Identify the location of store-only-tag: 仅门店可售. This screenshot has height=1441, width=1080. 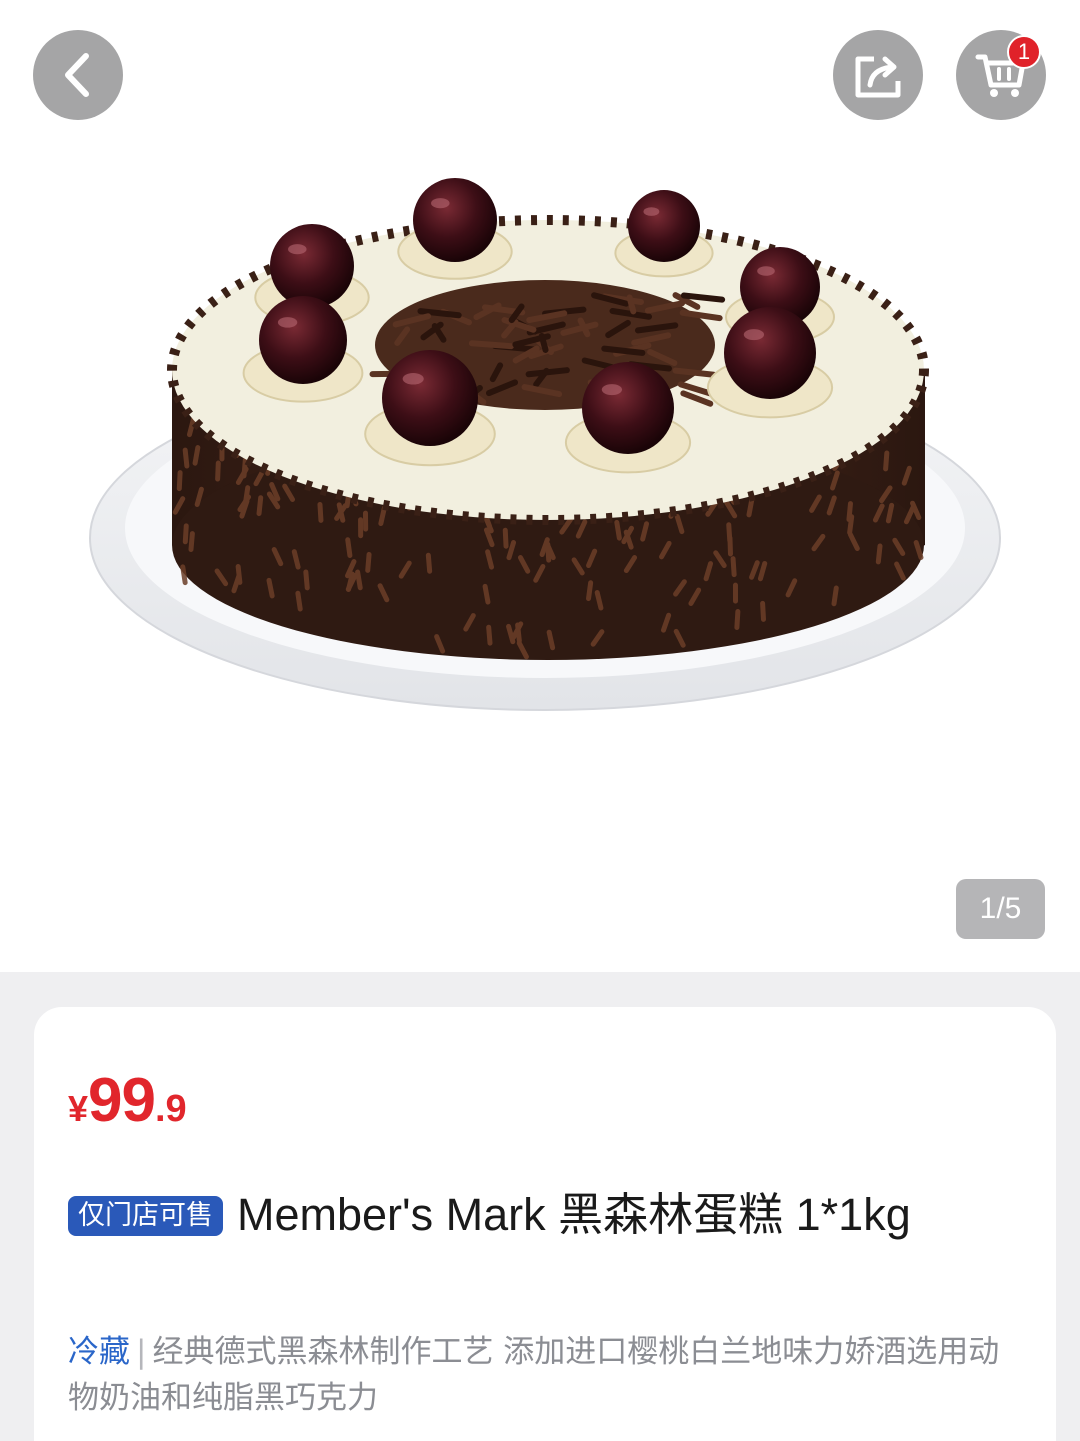
(145, 1216).